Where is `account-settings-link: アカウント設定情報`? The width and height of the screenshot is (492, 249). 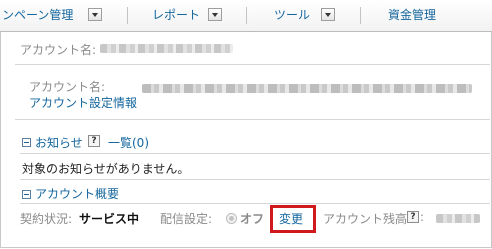 account-settings-link: アカウント設定情報 is located at coordinates (83, 102).